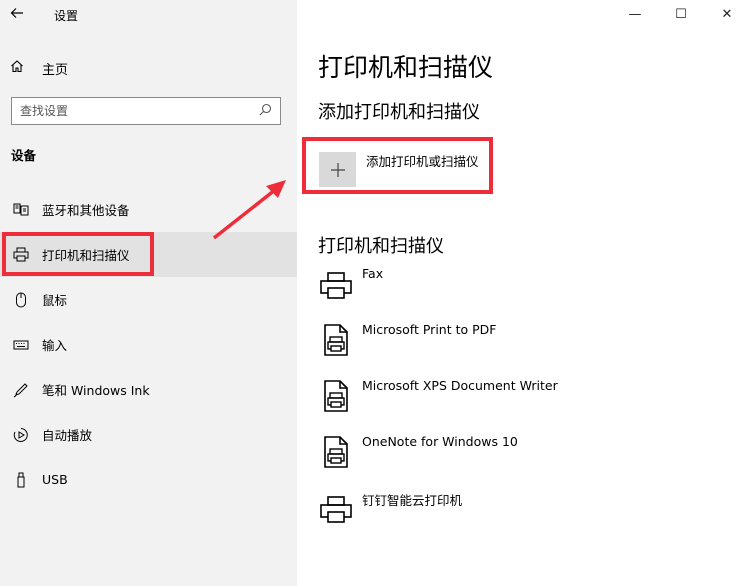 This screenshot has height=586, width=750. Describe the element at coordinates (21, 390) in the screenshot. I see `pen-icon` at that location.